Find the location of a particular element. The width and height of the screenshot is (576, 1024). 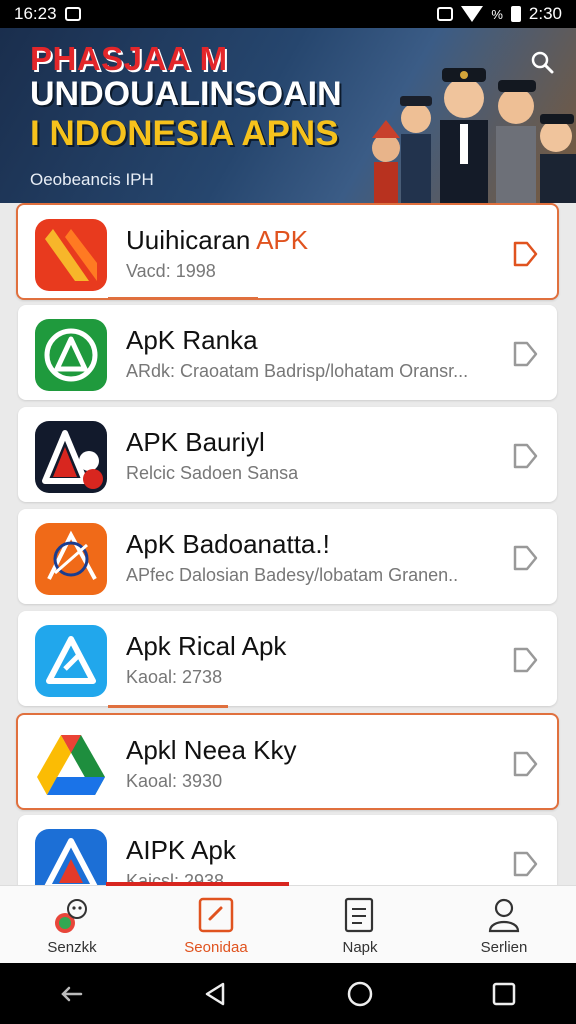

robot-icon is located at coordinates (71, 916).